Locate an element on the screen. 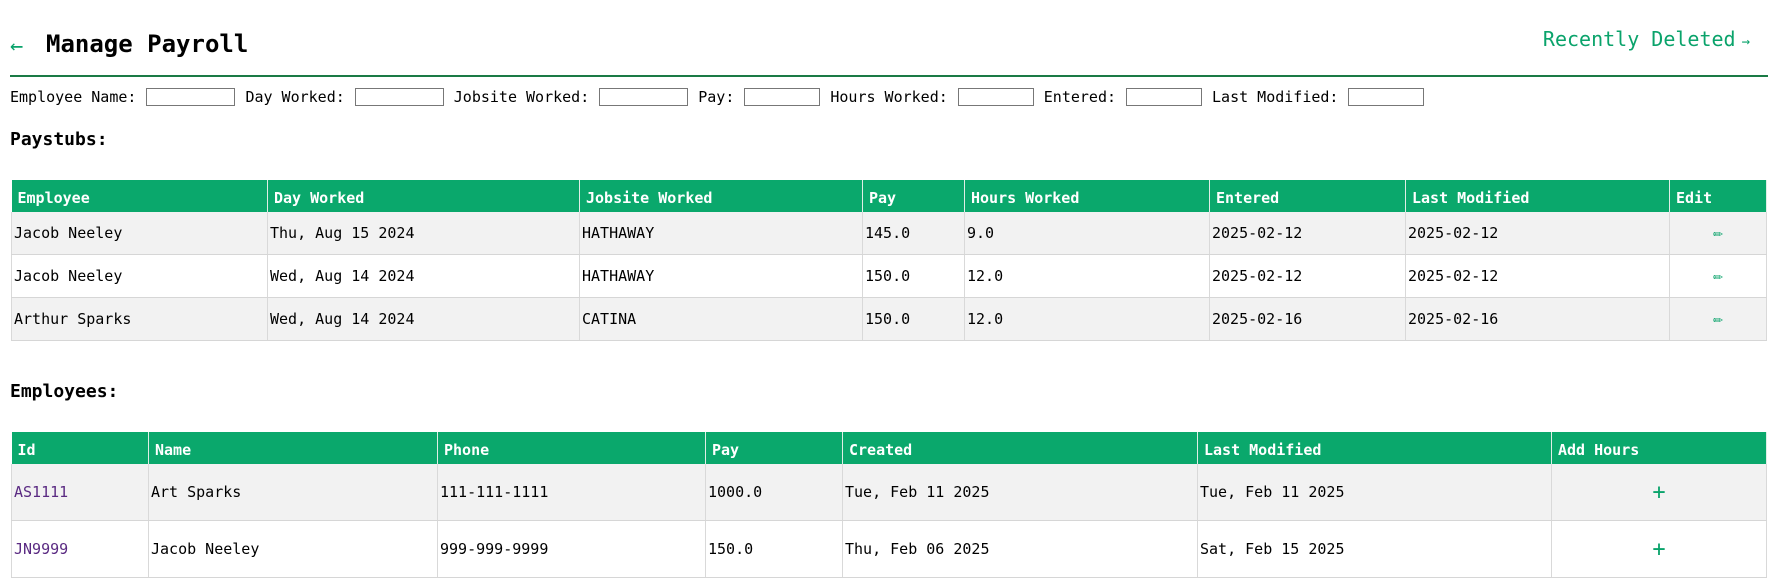 This screenshot has width=1778, height=587. hours-worked-filter-input is located at coordinates (995, 97).